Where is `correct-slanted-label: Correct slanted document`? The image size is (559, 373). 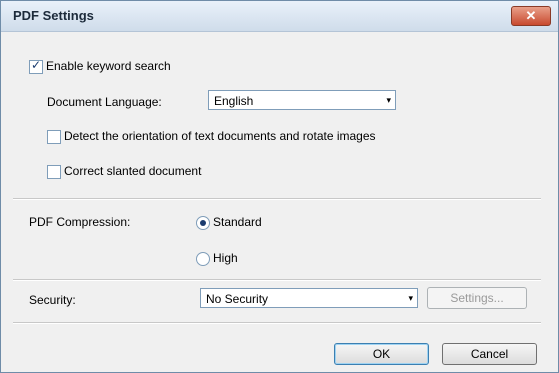 correct-slanted-label: Correct slanted document is located at coordinates (132, 171).